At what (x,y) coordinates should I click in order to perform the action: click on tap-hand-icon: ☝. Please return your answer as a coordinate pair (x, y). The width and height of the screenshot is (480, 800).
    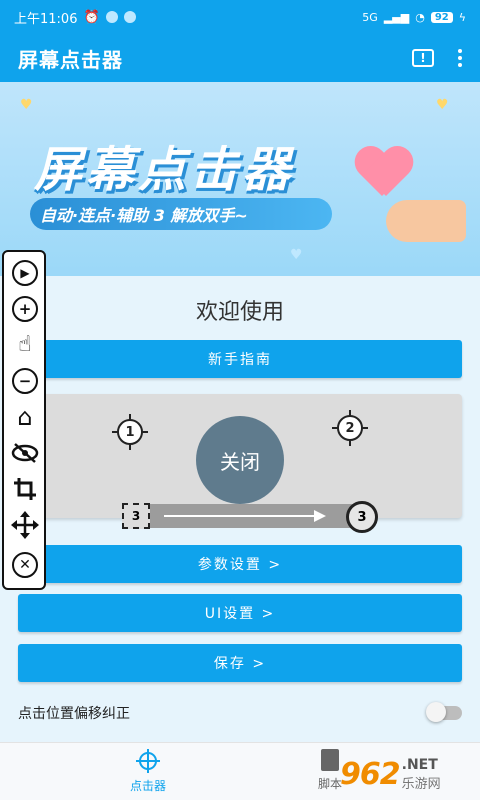
    Looking at the image, I should click on (25, 345).